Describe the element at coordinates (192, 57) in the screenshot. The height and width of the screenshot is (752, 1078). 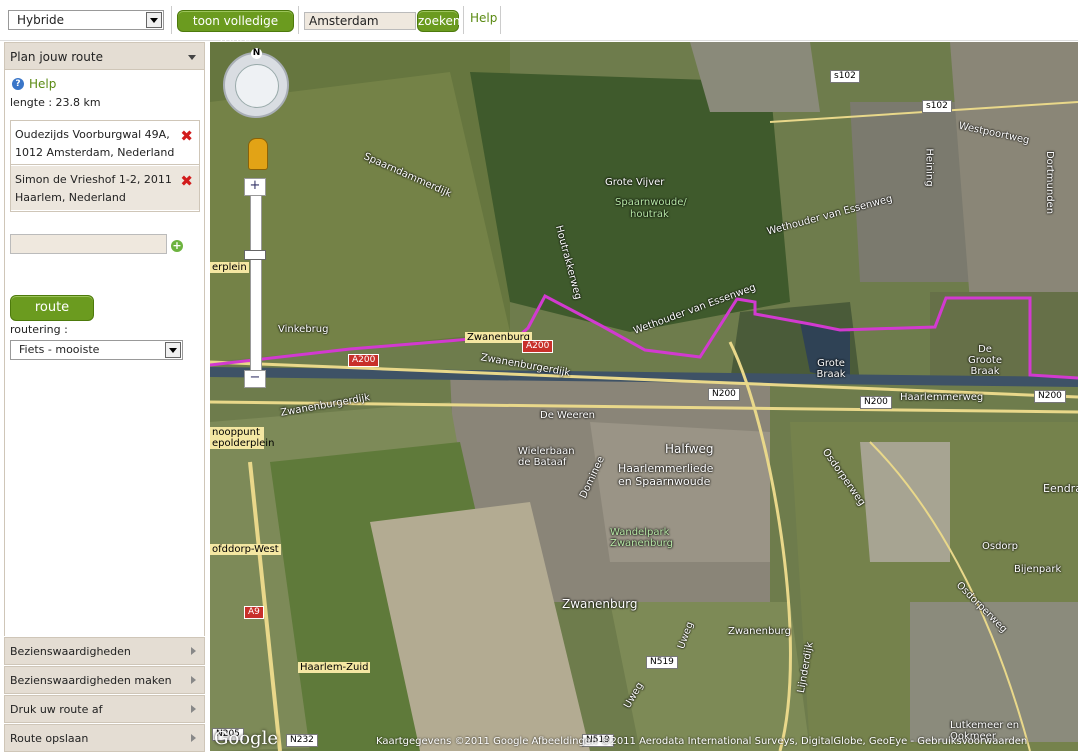
I see `collapse-icon` at that location.